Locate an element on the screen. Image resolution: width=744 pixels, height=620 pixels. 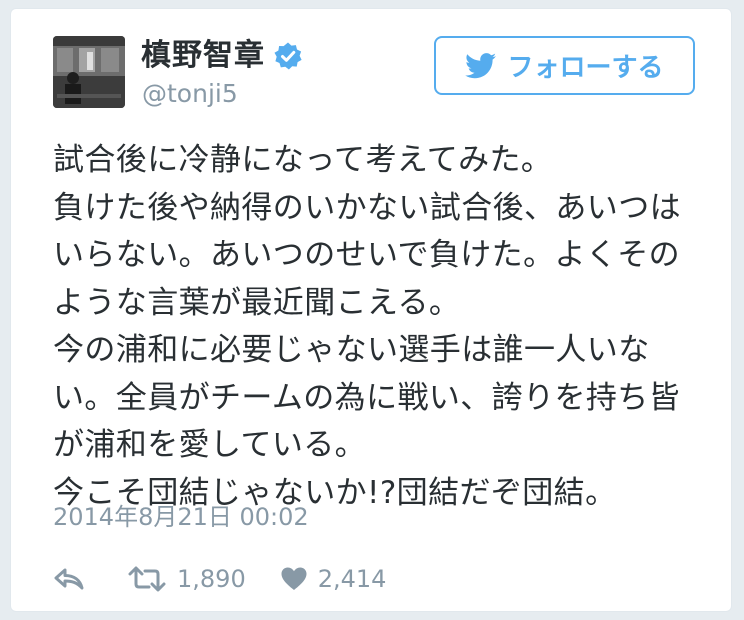
reply-icon is located at coordinates (69, 579).